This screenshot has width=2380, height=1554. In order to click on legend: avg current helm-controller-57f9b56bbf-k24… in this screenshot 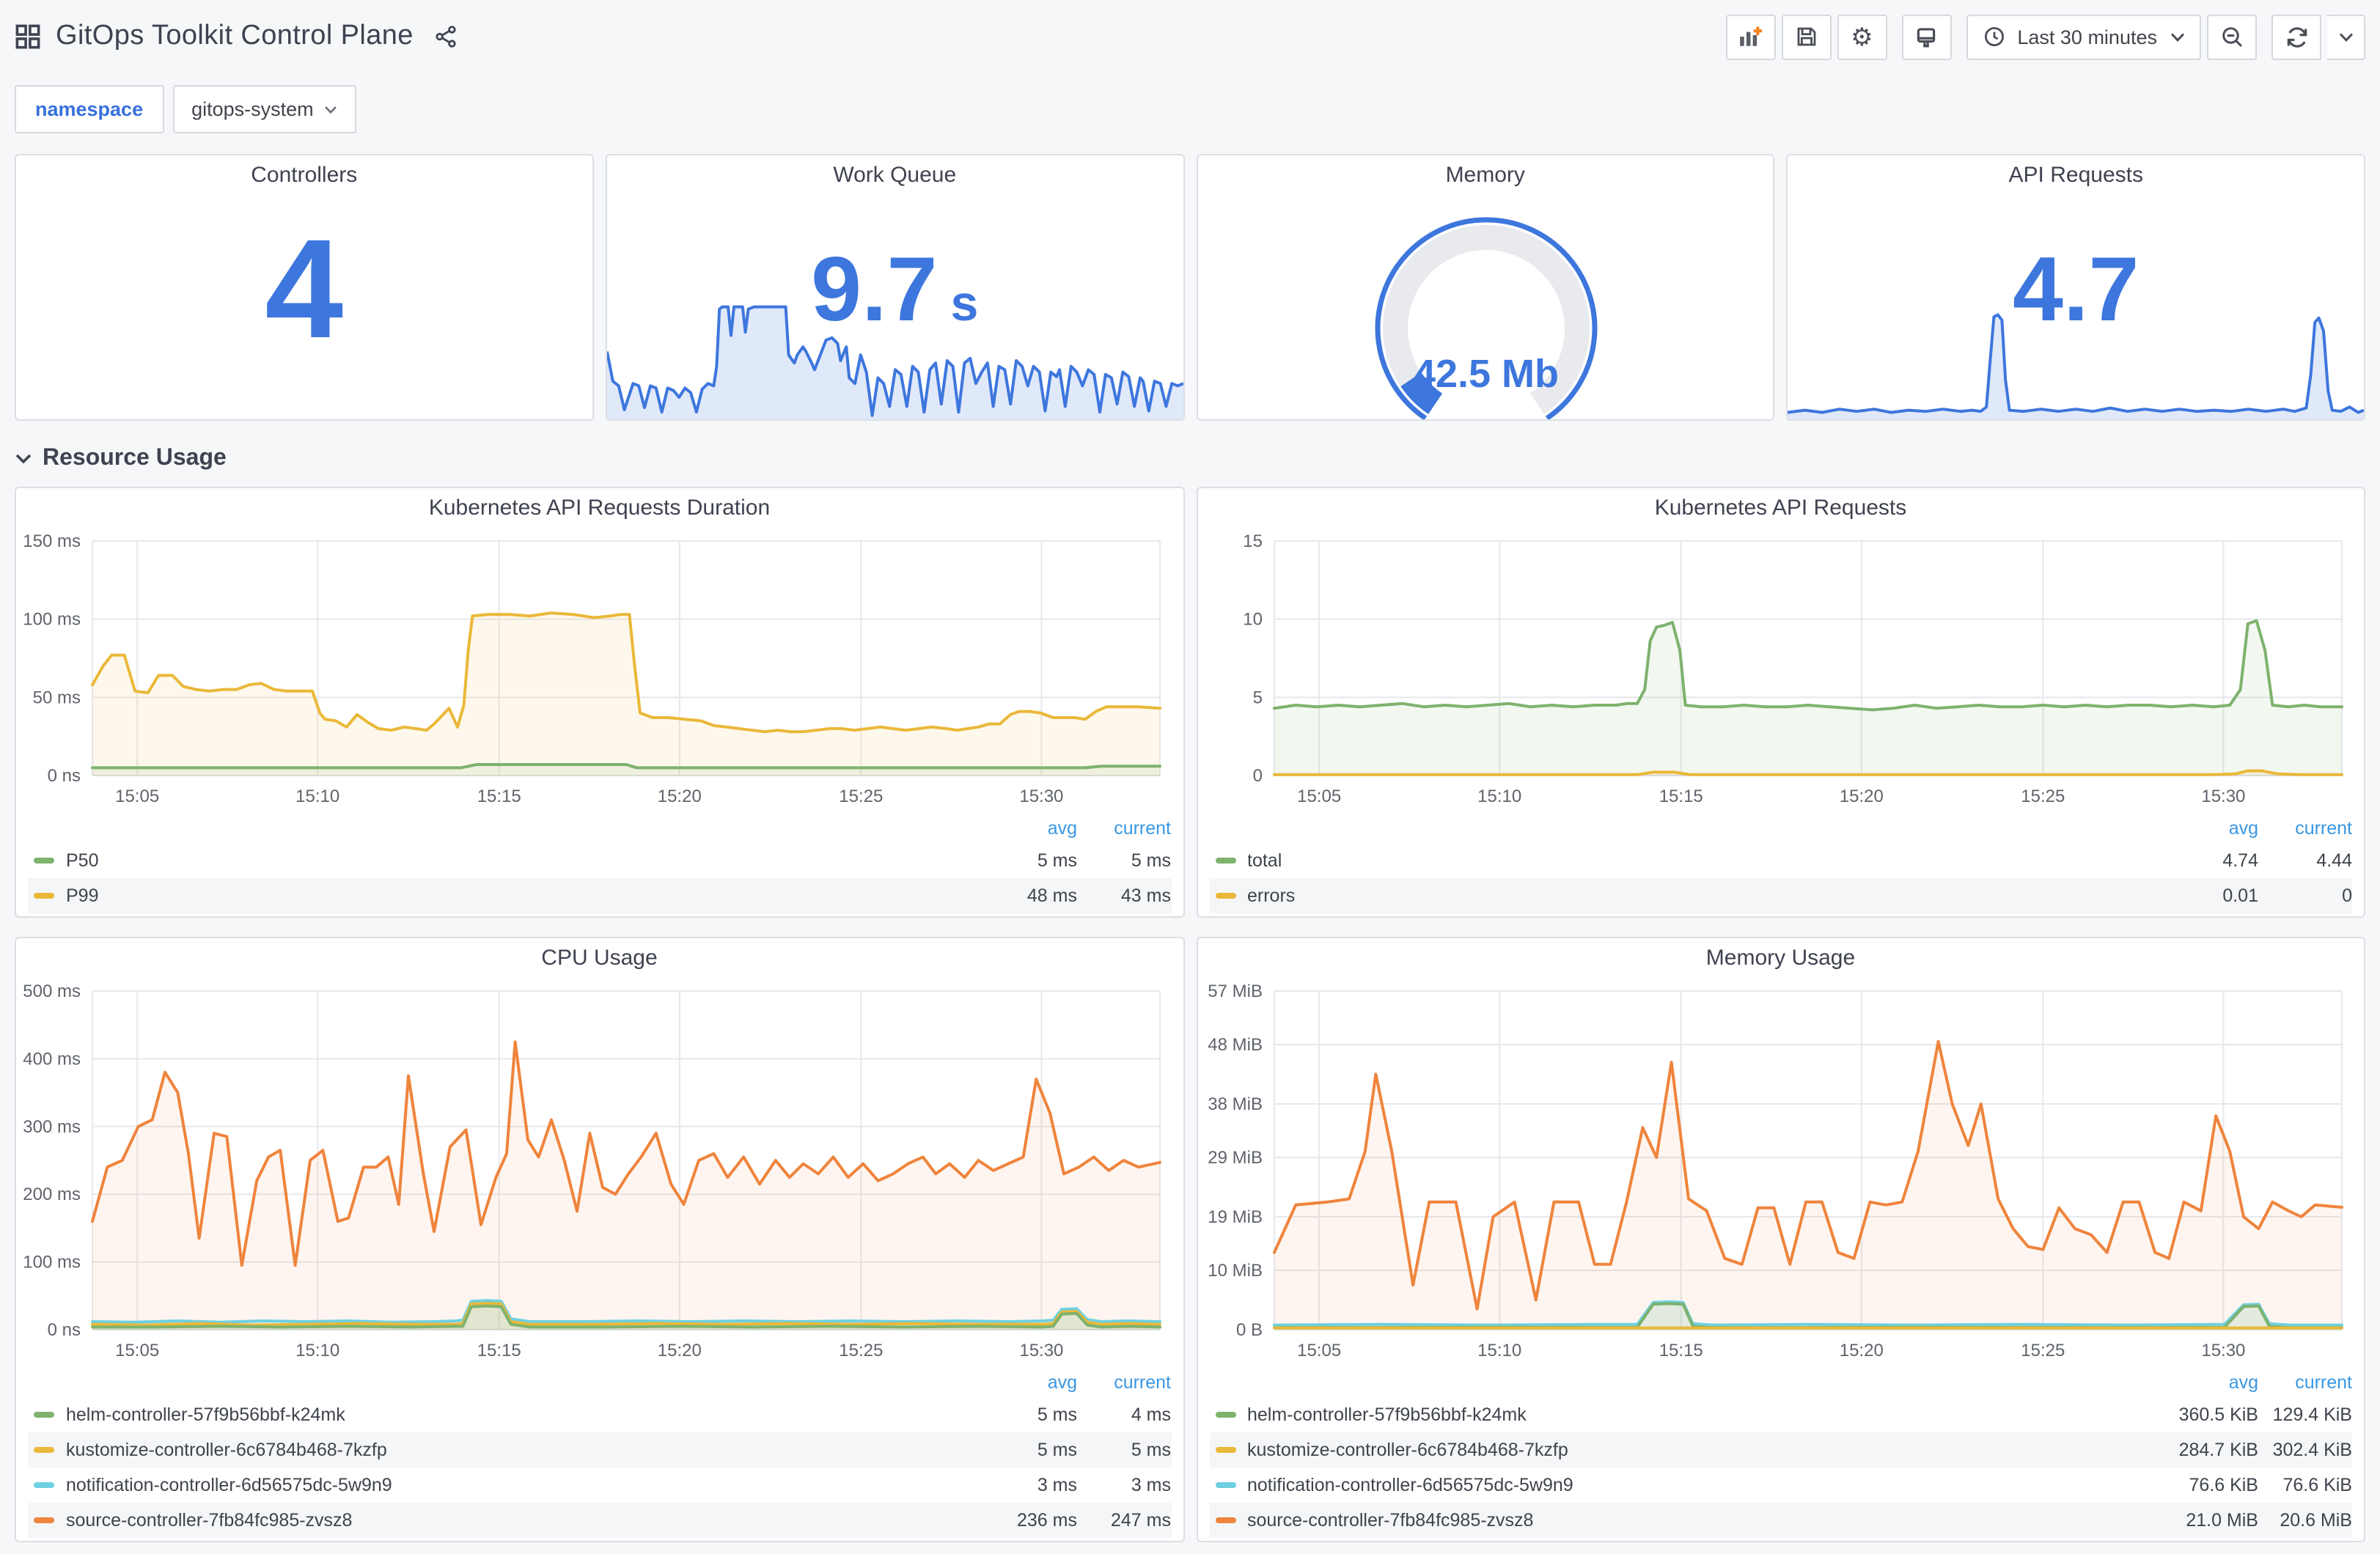, I will do `click(600, 1453)`.